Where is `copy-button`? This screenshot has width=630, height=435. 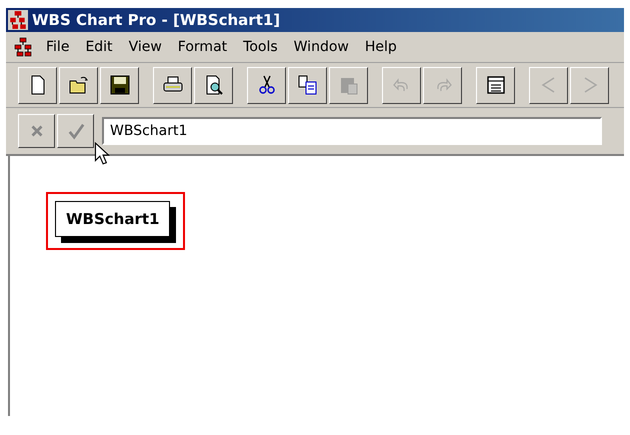
copy-button is located at coordinates (307, 85).